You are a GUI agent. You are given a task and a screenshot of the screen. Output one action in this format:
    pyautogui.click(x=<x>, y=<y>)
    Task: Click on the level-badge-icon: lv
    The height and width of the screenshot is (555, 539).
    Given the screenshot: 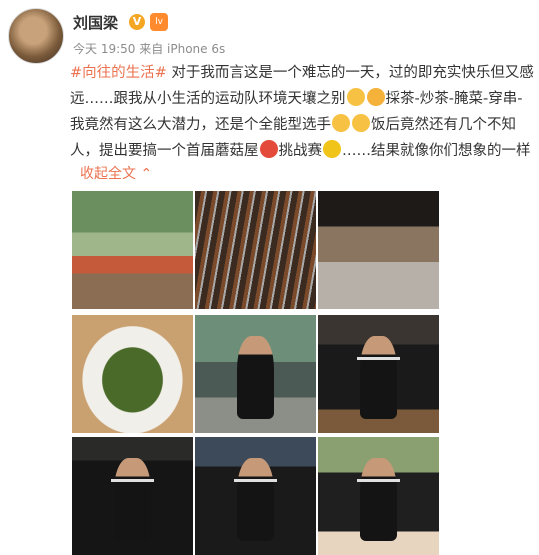 What is the action you would take?
    pyautogui.click(x=159, y=22)
    